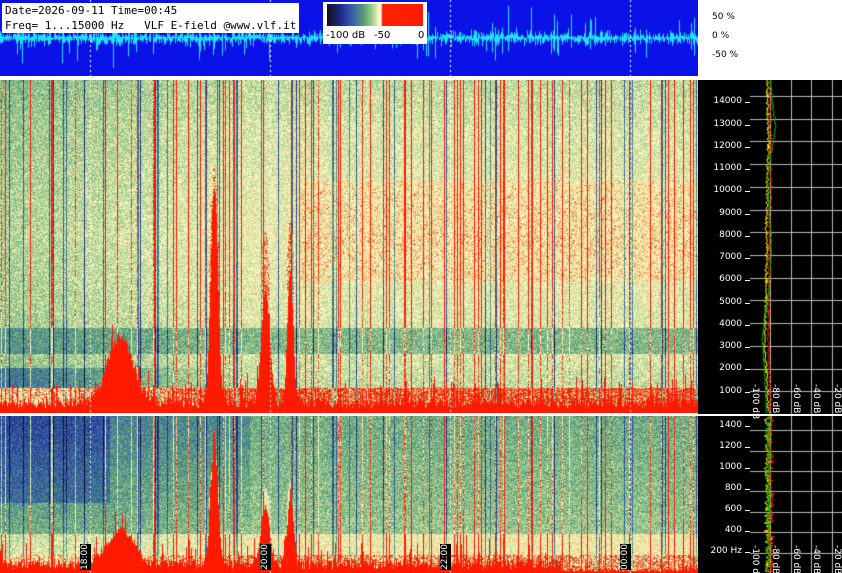 This screenshot has width=842, height=573. I want to click on freq-axis-wideband-label: 6000, so click(730, 279).